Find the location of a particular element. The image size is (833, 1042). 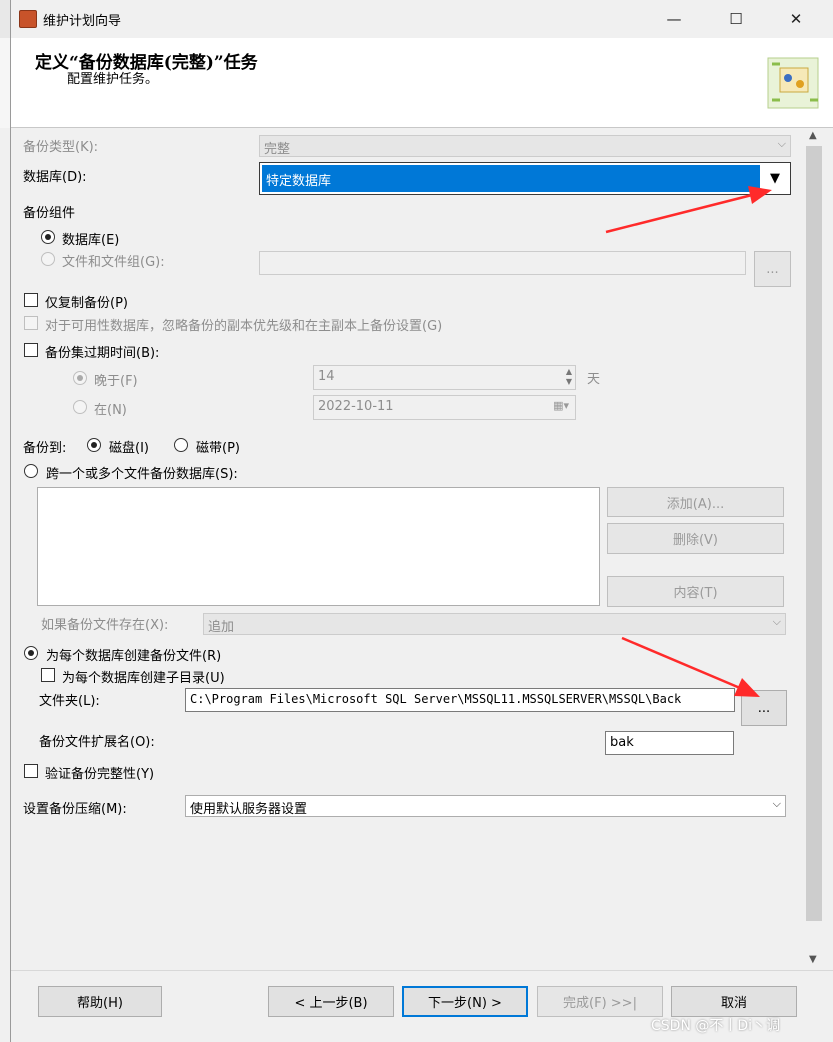

if-exists-select: 追加 ⌵ is located at coordinates (494, 624).